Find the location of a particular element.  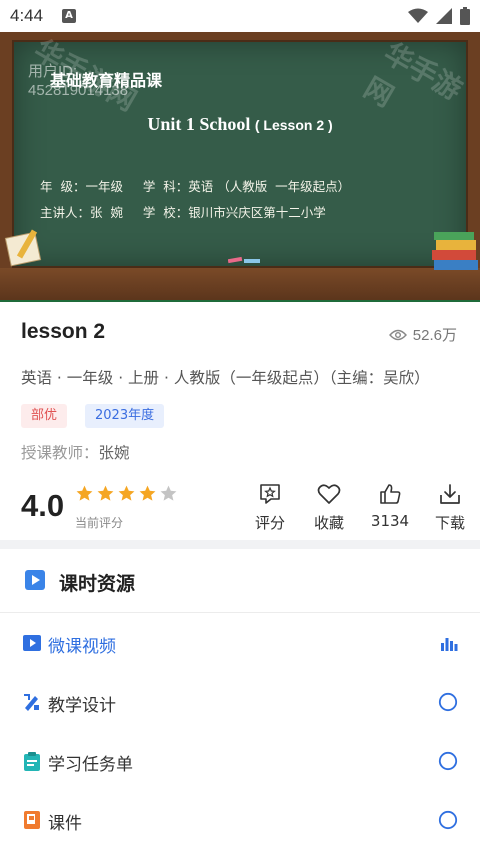

thumbs-up-icon is located at coordinates (390, 494).